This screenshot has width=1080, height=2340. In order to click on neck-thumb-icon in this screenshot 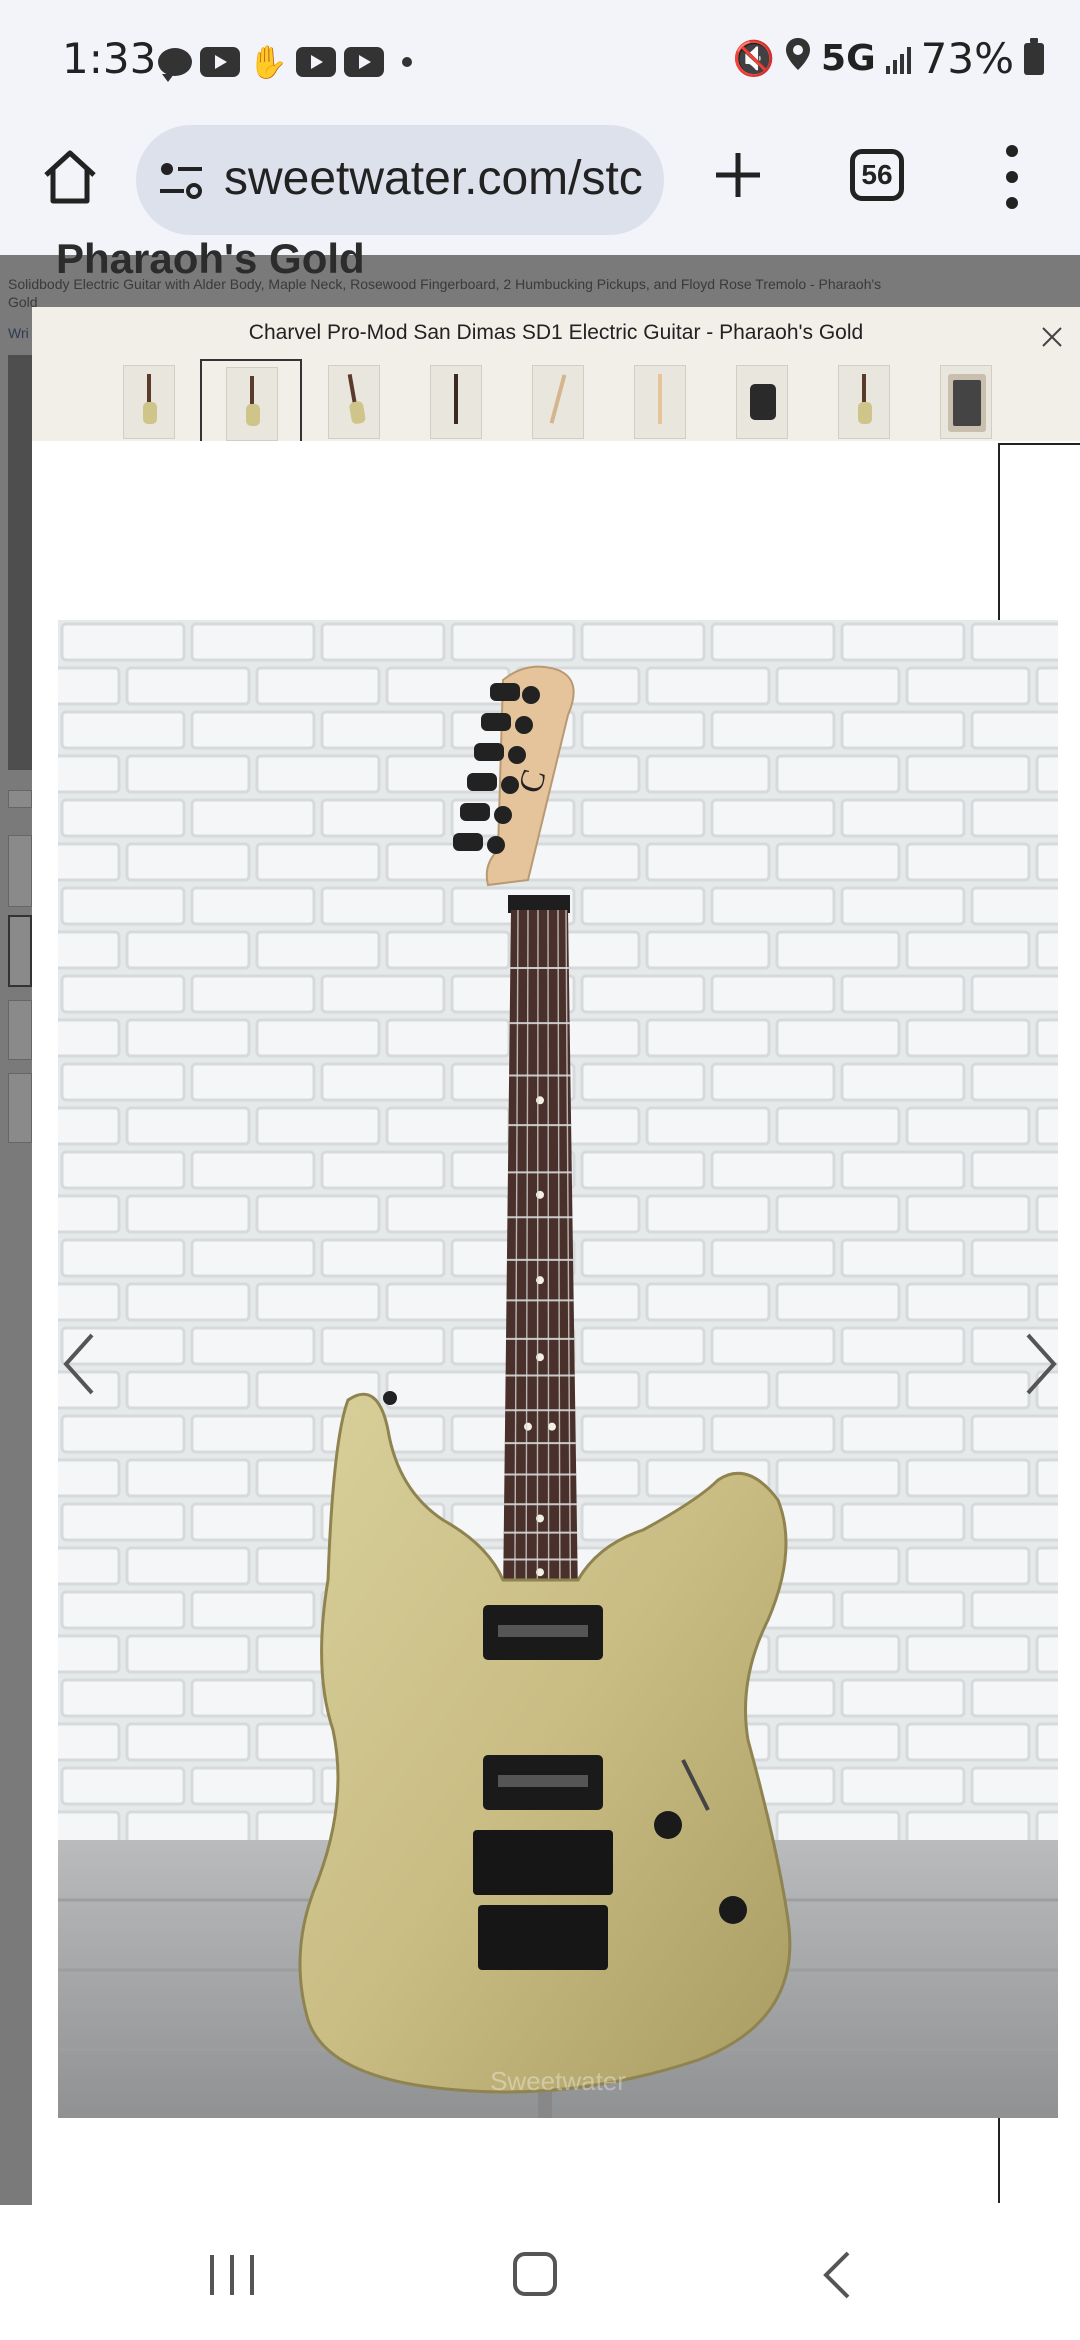, I will do `click(558, 398)`.